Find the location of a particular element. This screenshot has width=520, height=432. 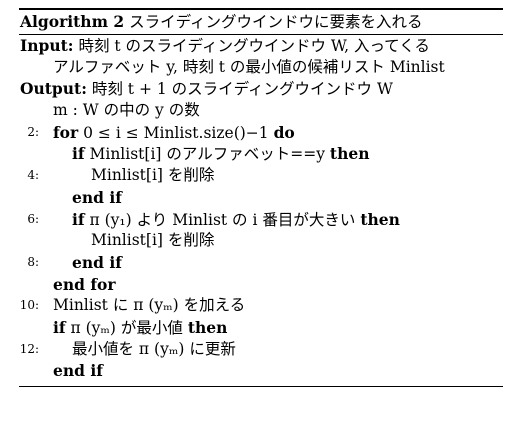

code-text: π (y₁) より Minlist の i 番目が大きい is located at coordinates (222, 219).